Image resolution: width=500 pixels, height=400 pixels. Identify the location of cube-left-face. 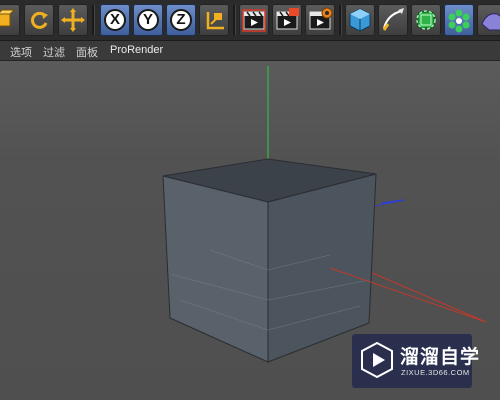
(215, 269).